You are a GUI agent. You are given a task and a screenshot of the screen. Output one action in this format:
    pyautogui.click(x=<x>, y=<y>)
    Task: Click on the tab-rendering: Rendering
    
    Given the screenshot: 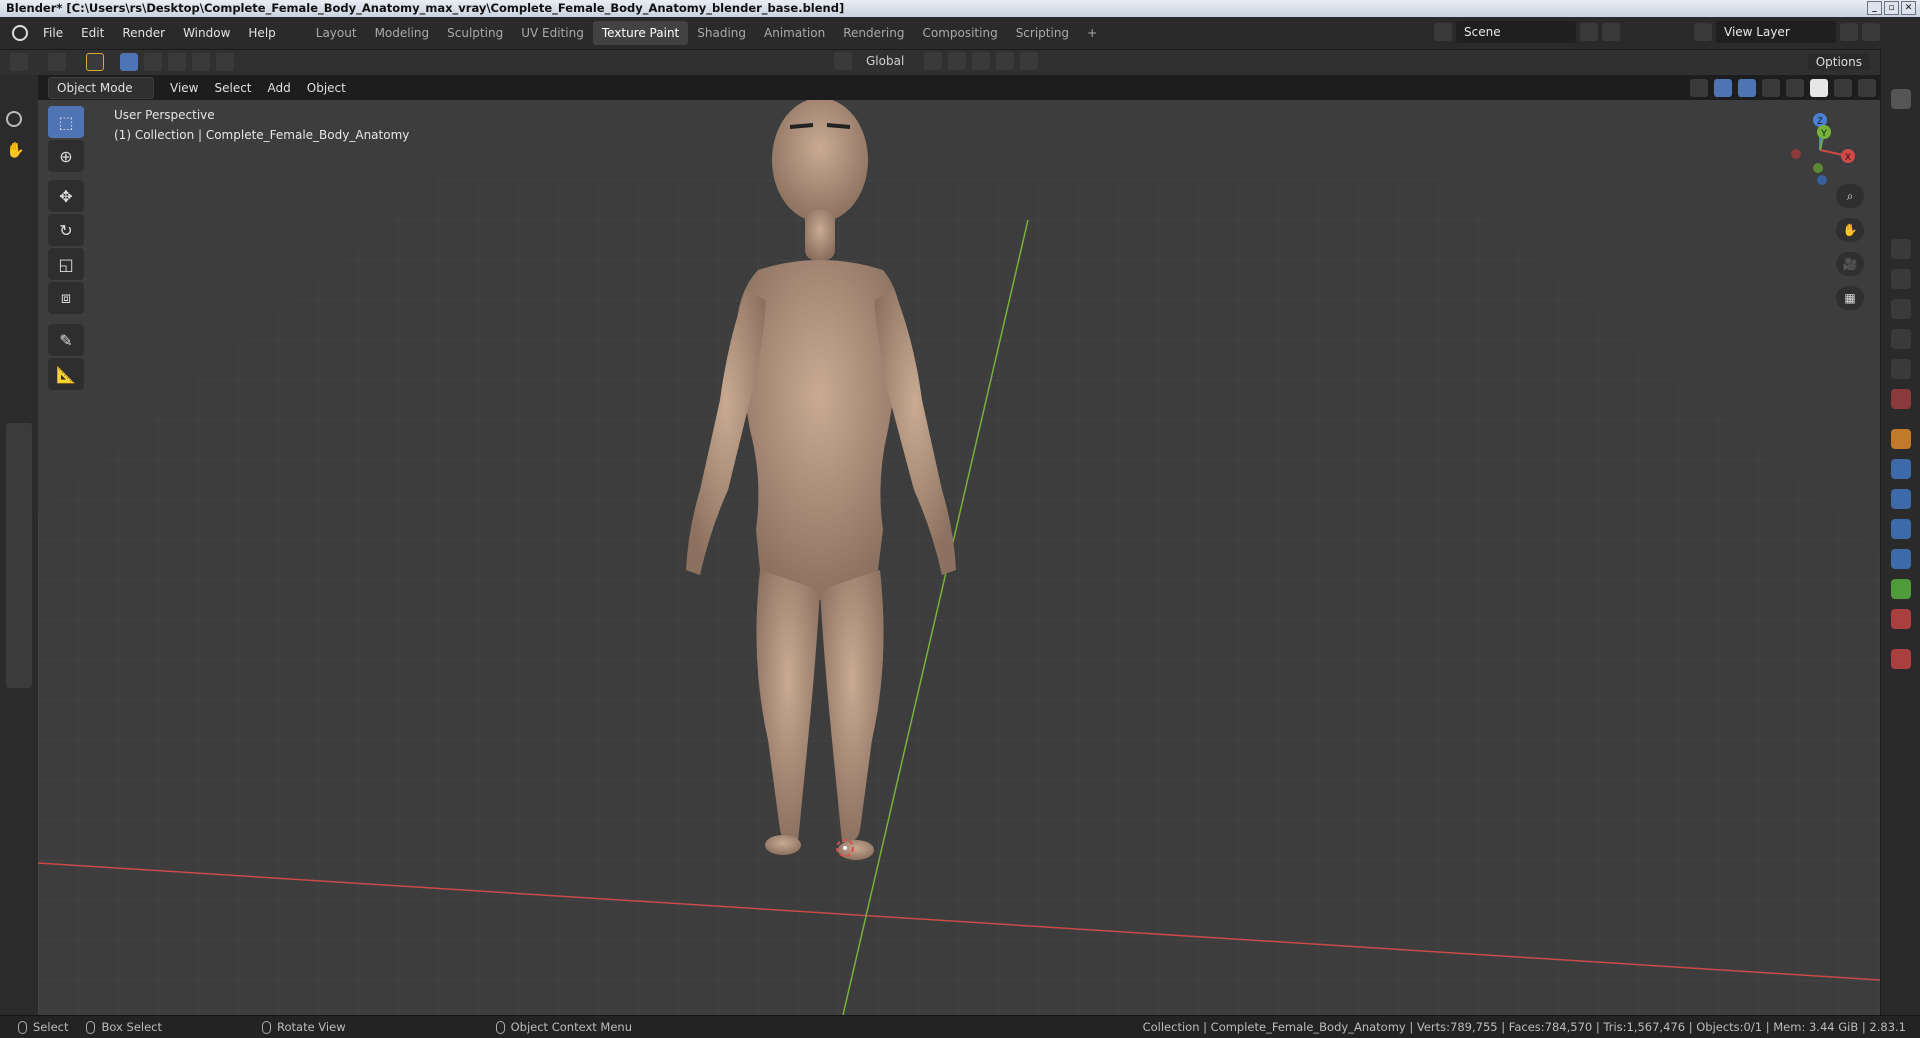 What is the action you would take?
    pyautogui.click(x=873, y=33)
    